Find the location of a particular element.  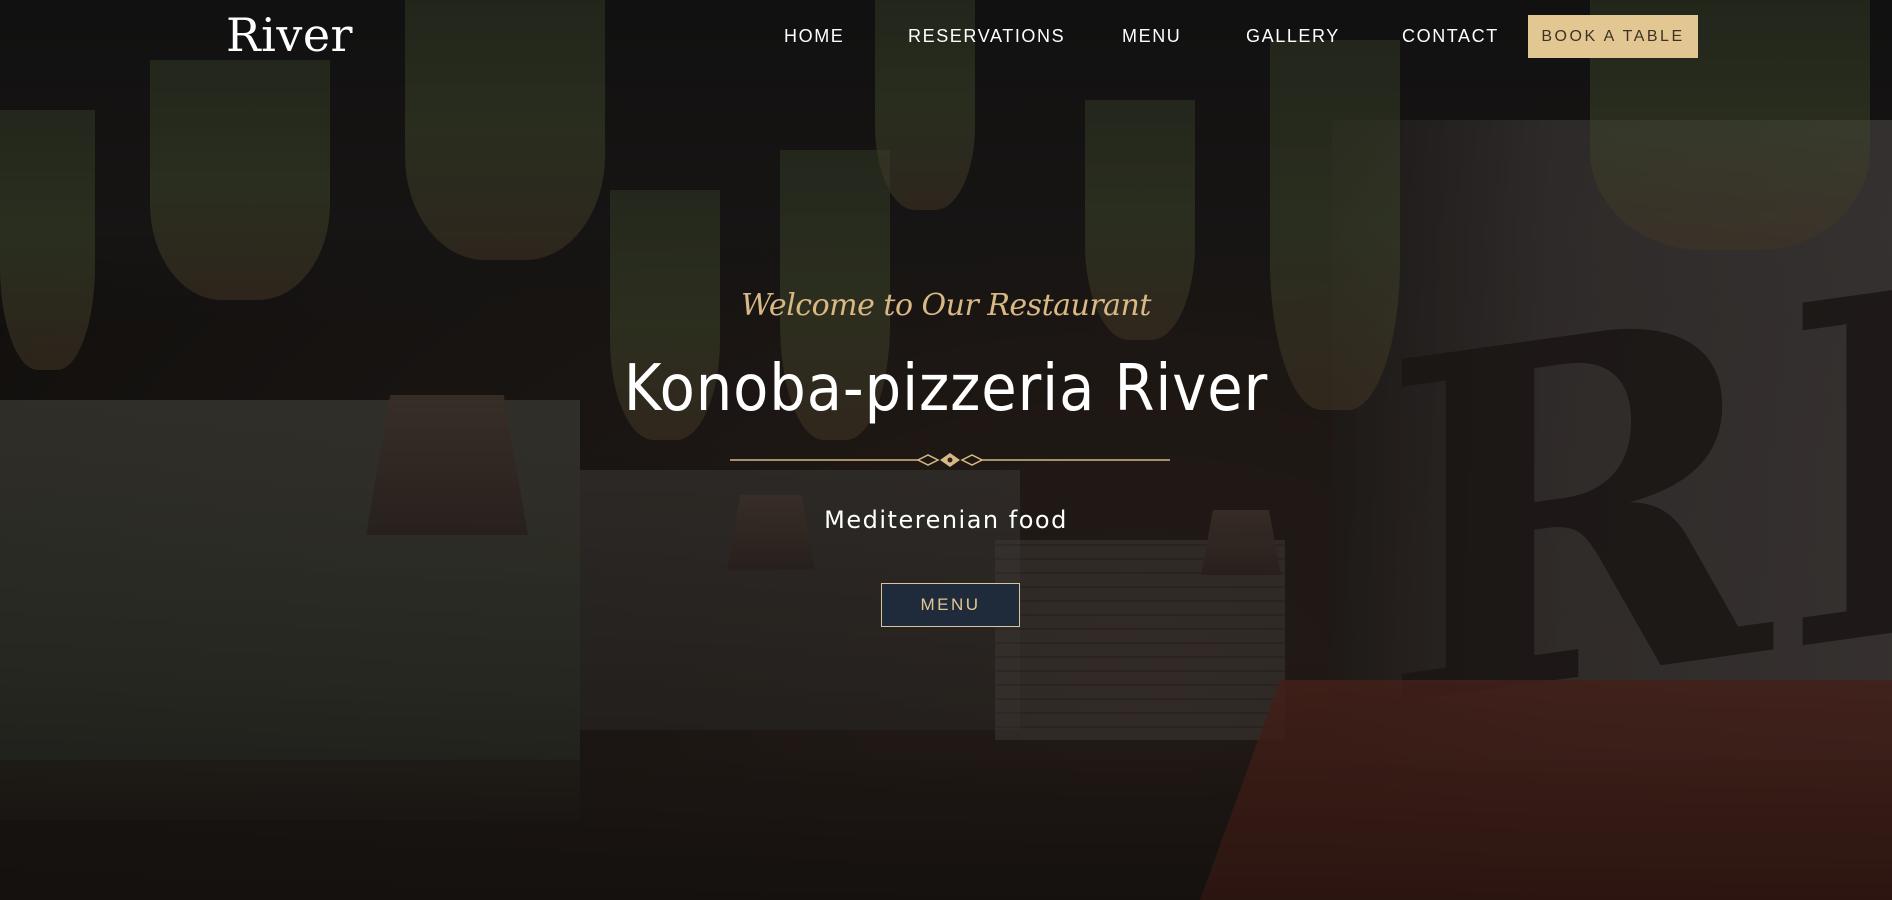

nav-link-gallery: GALLERY is located at coordinates (1293, 36).